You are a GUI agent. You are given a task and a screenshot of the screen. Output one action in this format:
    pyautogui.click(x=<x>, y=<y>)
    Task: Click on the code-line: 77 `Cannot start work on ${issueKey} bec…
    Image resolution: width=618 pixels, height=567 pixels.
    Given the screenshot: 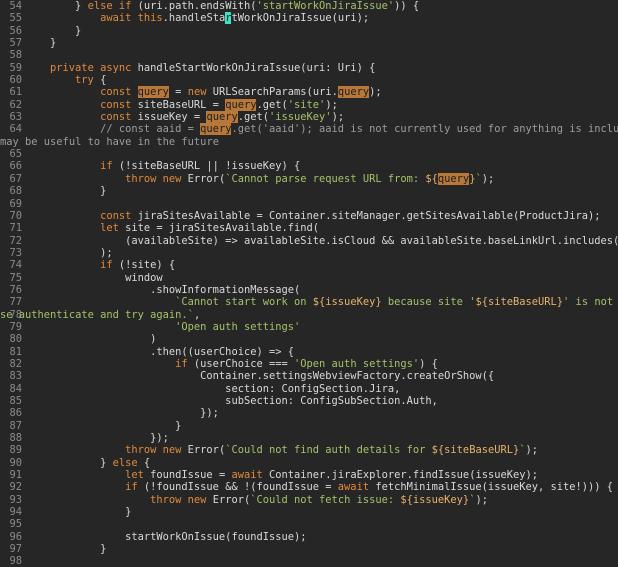 What is the action you would take?
    pyautogui.click(x=309, y=302)
    